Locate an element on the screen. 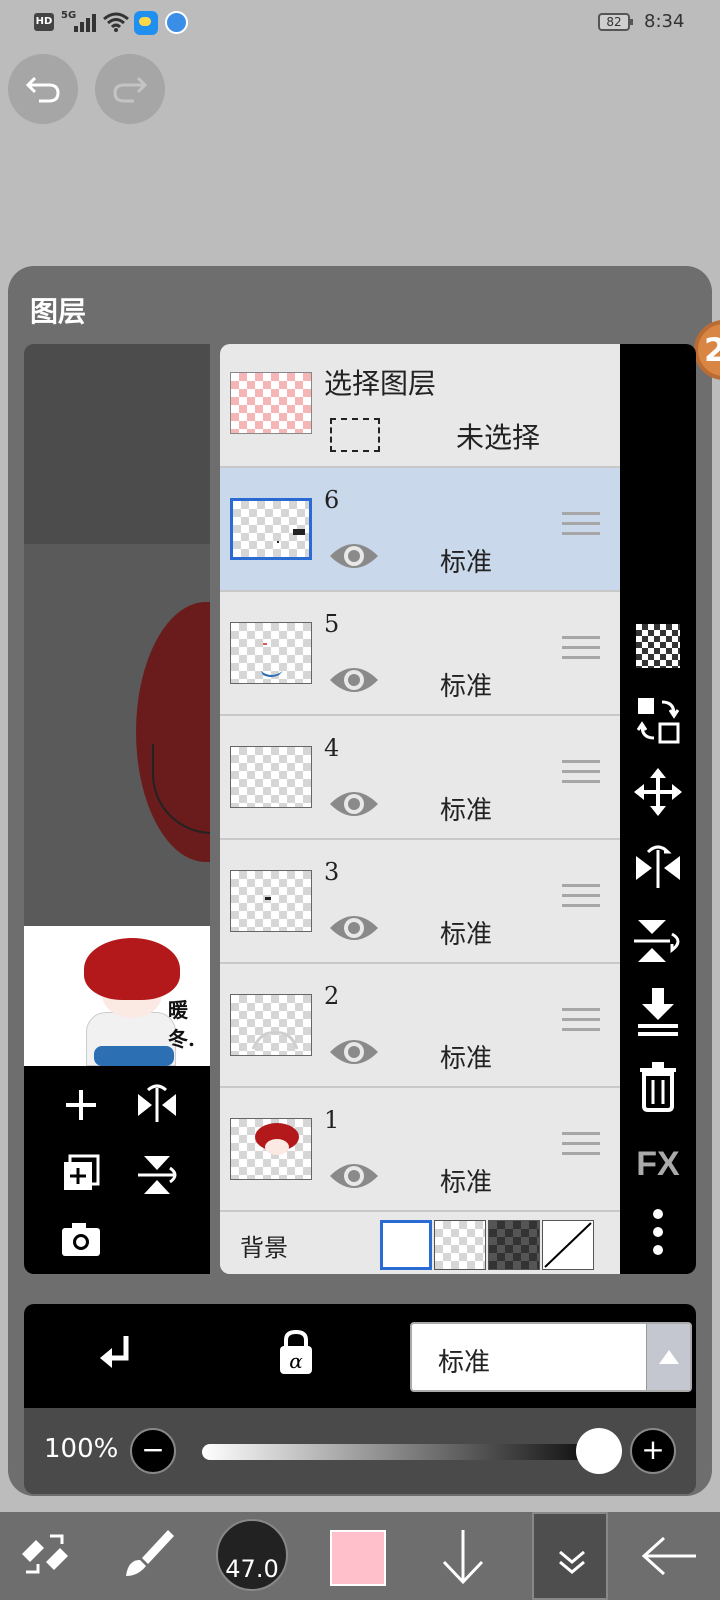 Image resolution: width=720 pixels, height=1600 pixels. weather-app-icon is located at coordinates (146, 23).